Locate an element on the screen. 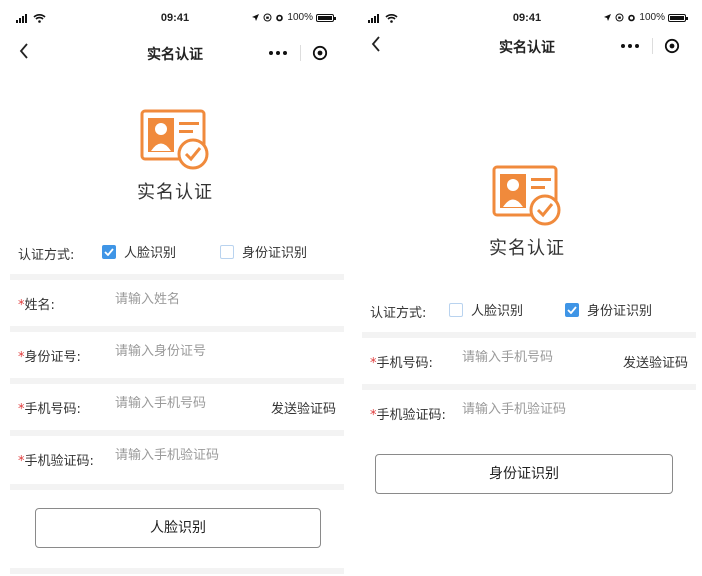 The width and height of the screenshot is (702, 576). field-id-number: *身份证号: is located at coordinates (175, 354).